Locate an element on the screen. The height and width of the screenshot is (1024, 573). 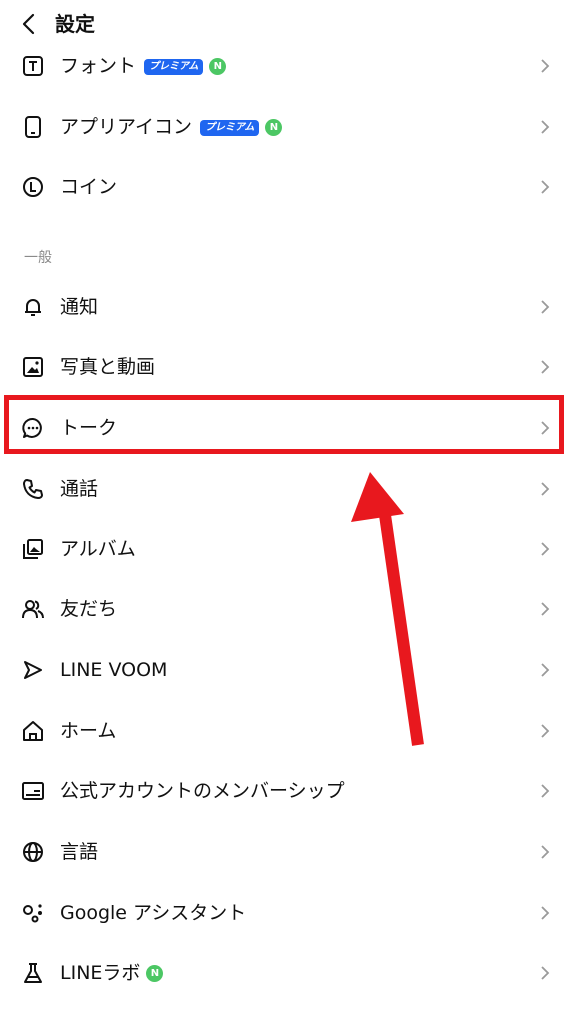
chat-bubble-icon is located at coordinates (33, 428).